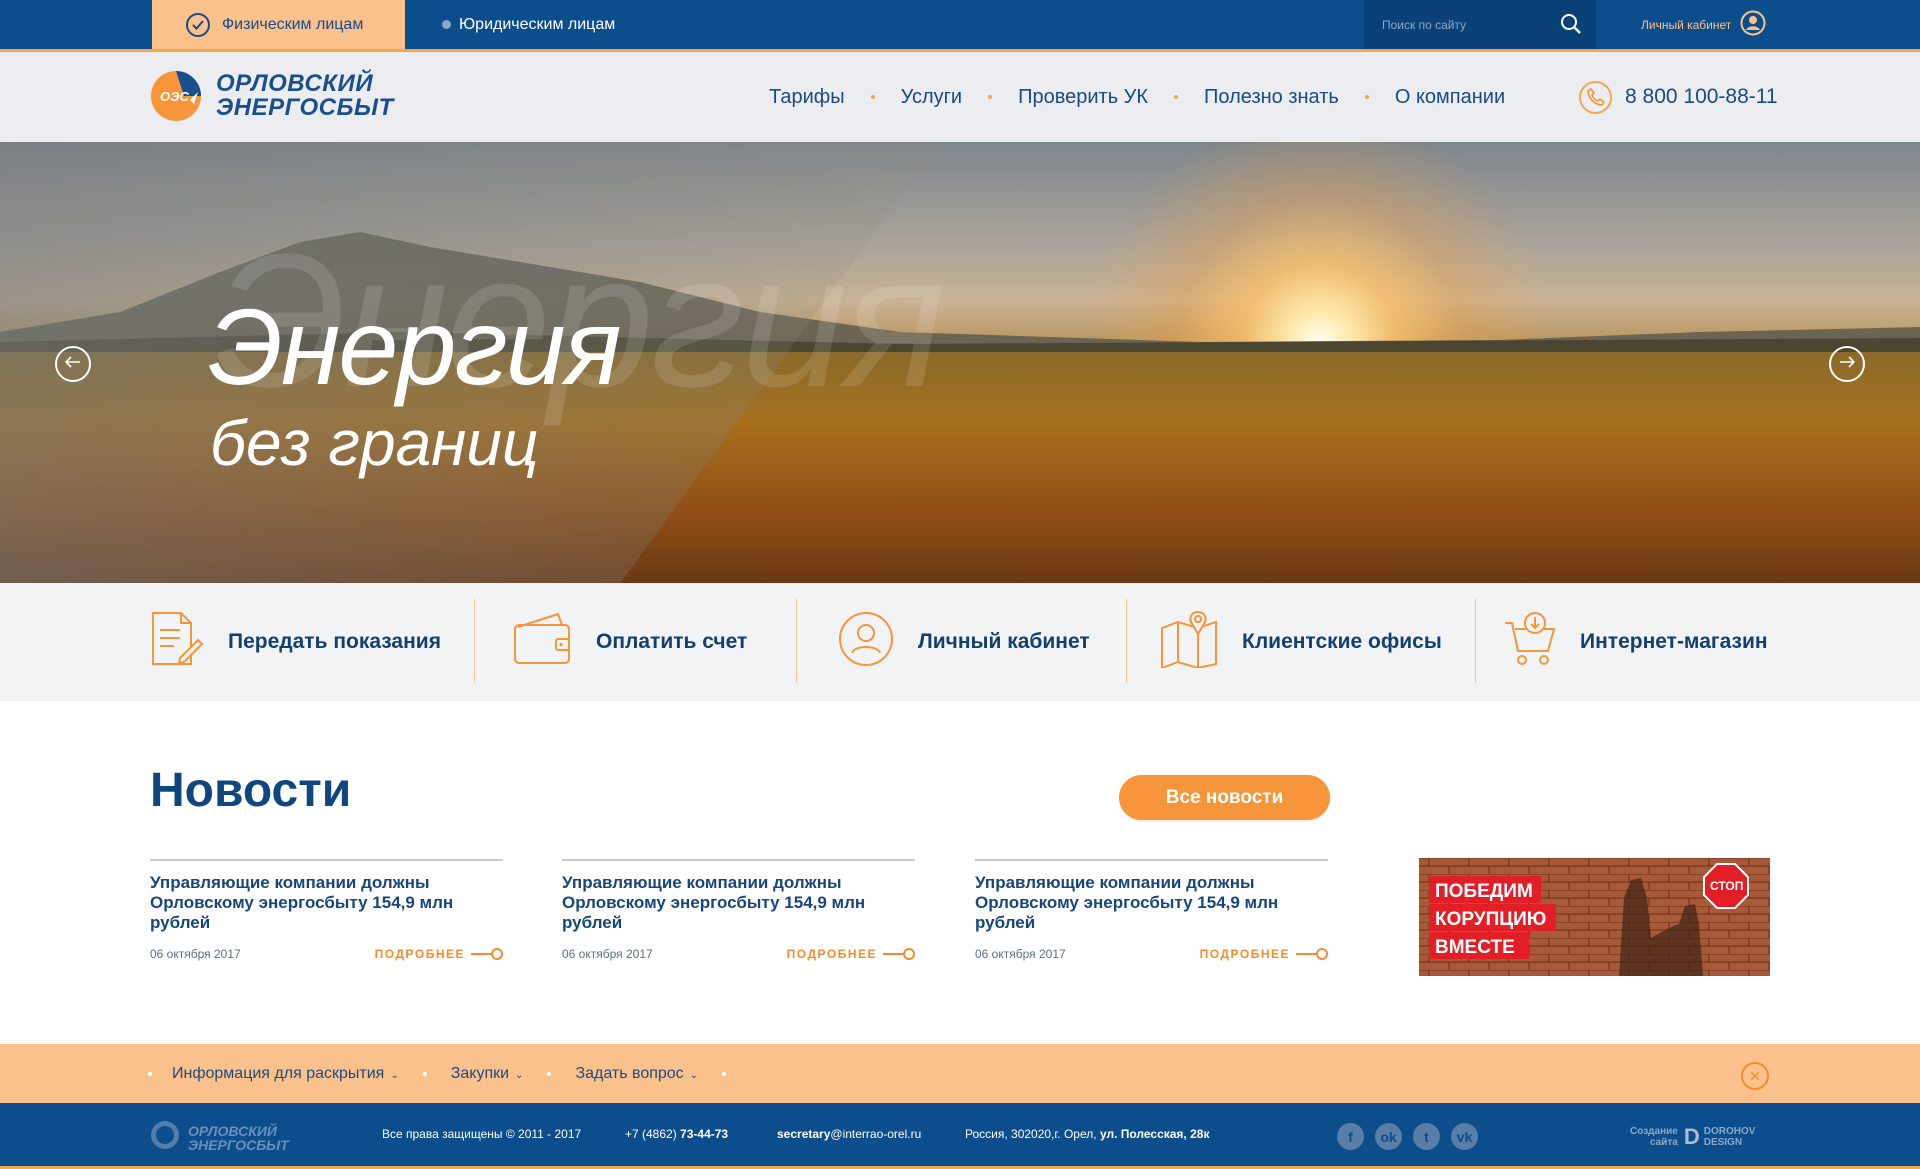 The width and height of the screenshot is (1920, 1169). I want to click on footer-menu-purchases: Закупки ⌄, so click(487, 1074).